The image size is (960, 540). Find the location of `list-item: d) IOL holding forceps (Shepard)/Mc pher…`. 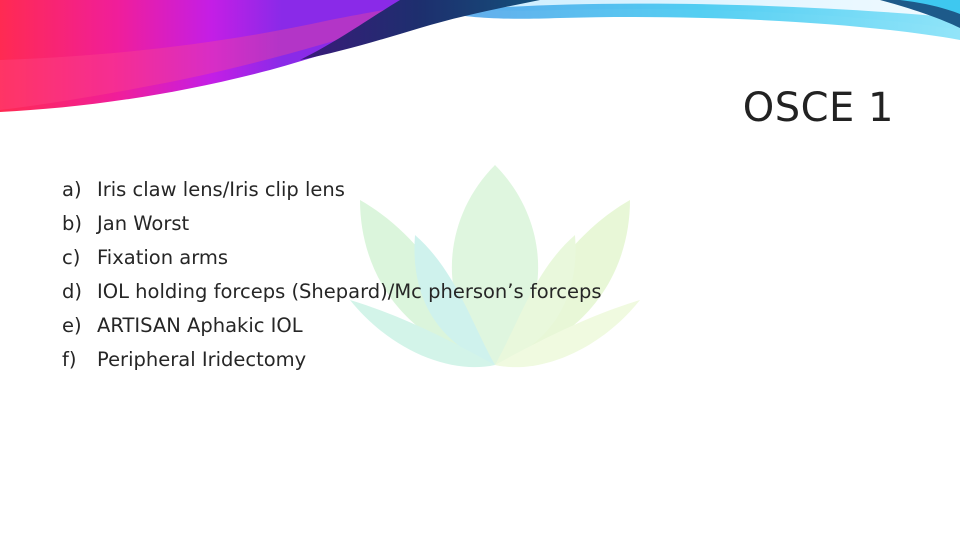

list-item: d) IOL holding forceps (Shepard)/Mc pher… is located at coordinates (331, 292).